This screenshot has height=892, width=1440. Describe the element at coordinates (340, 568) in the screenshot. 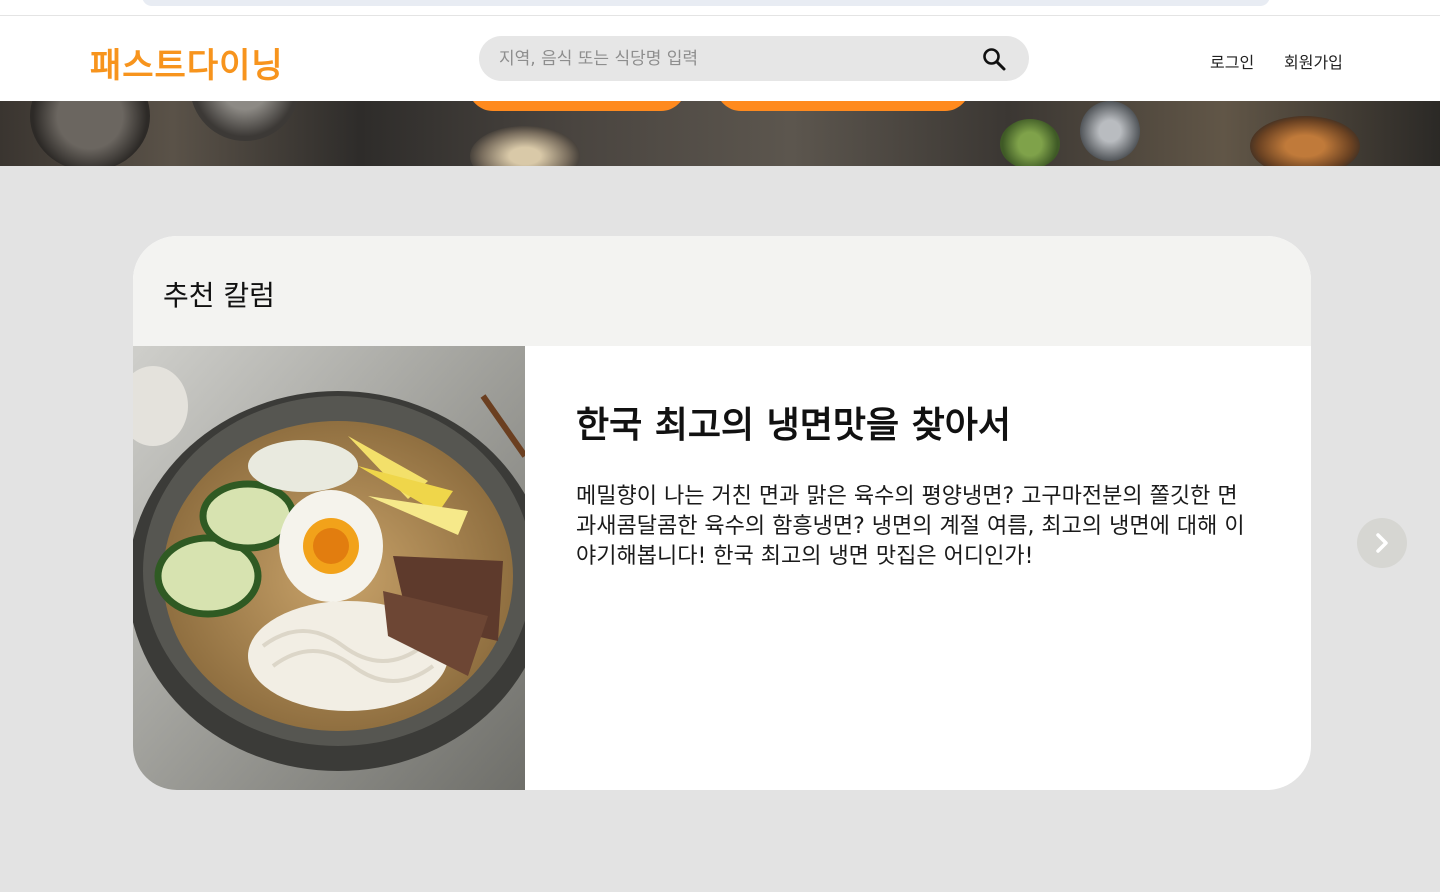

I see `naengmyeon-image` at that location.